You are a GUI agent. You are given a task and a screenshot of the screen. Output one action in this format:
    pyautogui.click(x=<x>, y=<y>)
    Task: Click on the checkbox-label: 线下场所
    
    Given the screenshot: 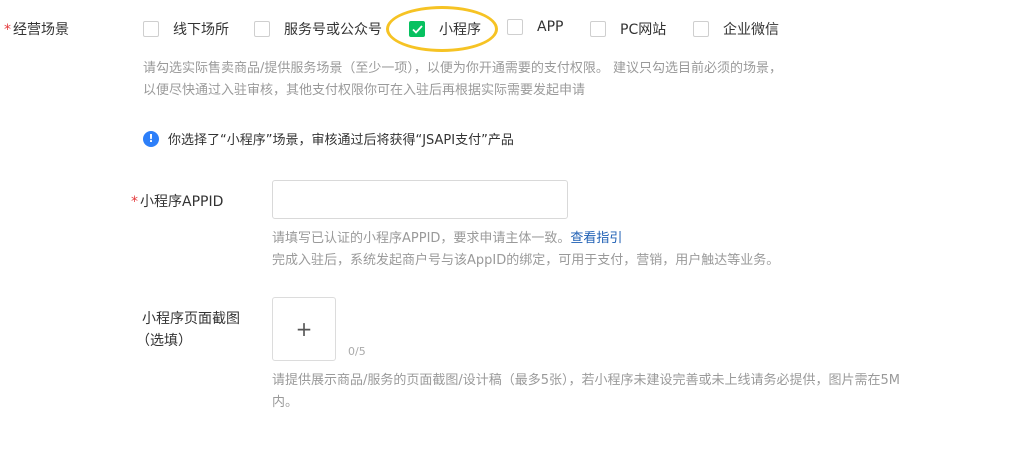 What is the action you would take?
    pyautogui.click(x=201, y=30)
    